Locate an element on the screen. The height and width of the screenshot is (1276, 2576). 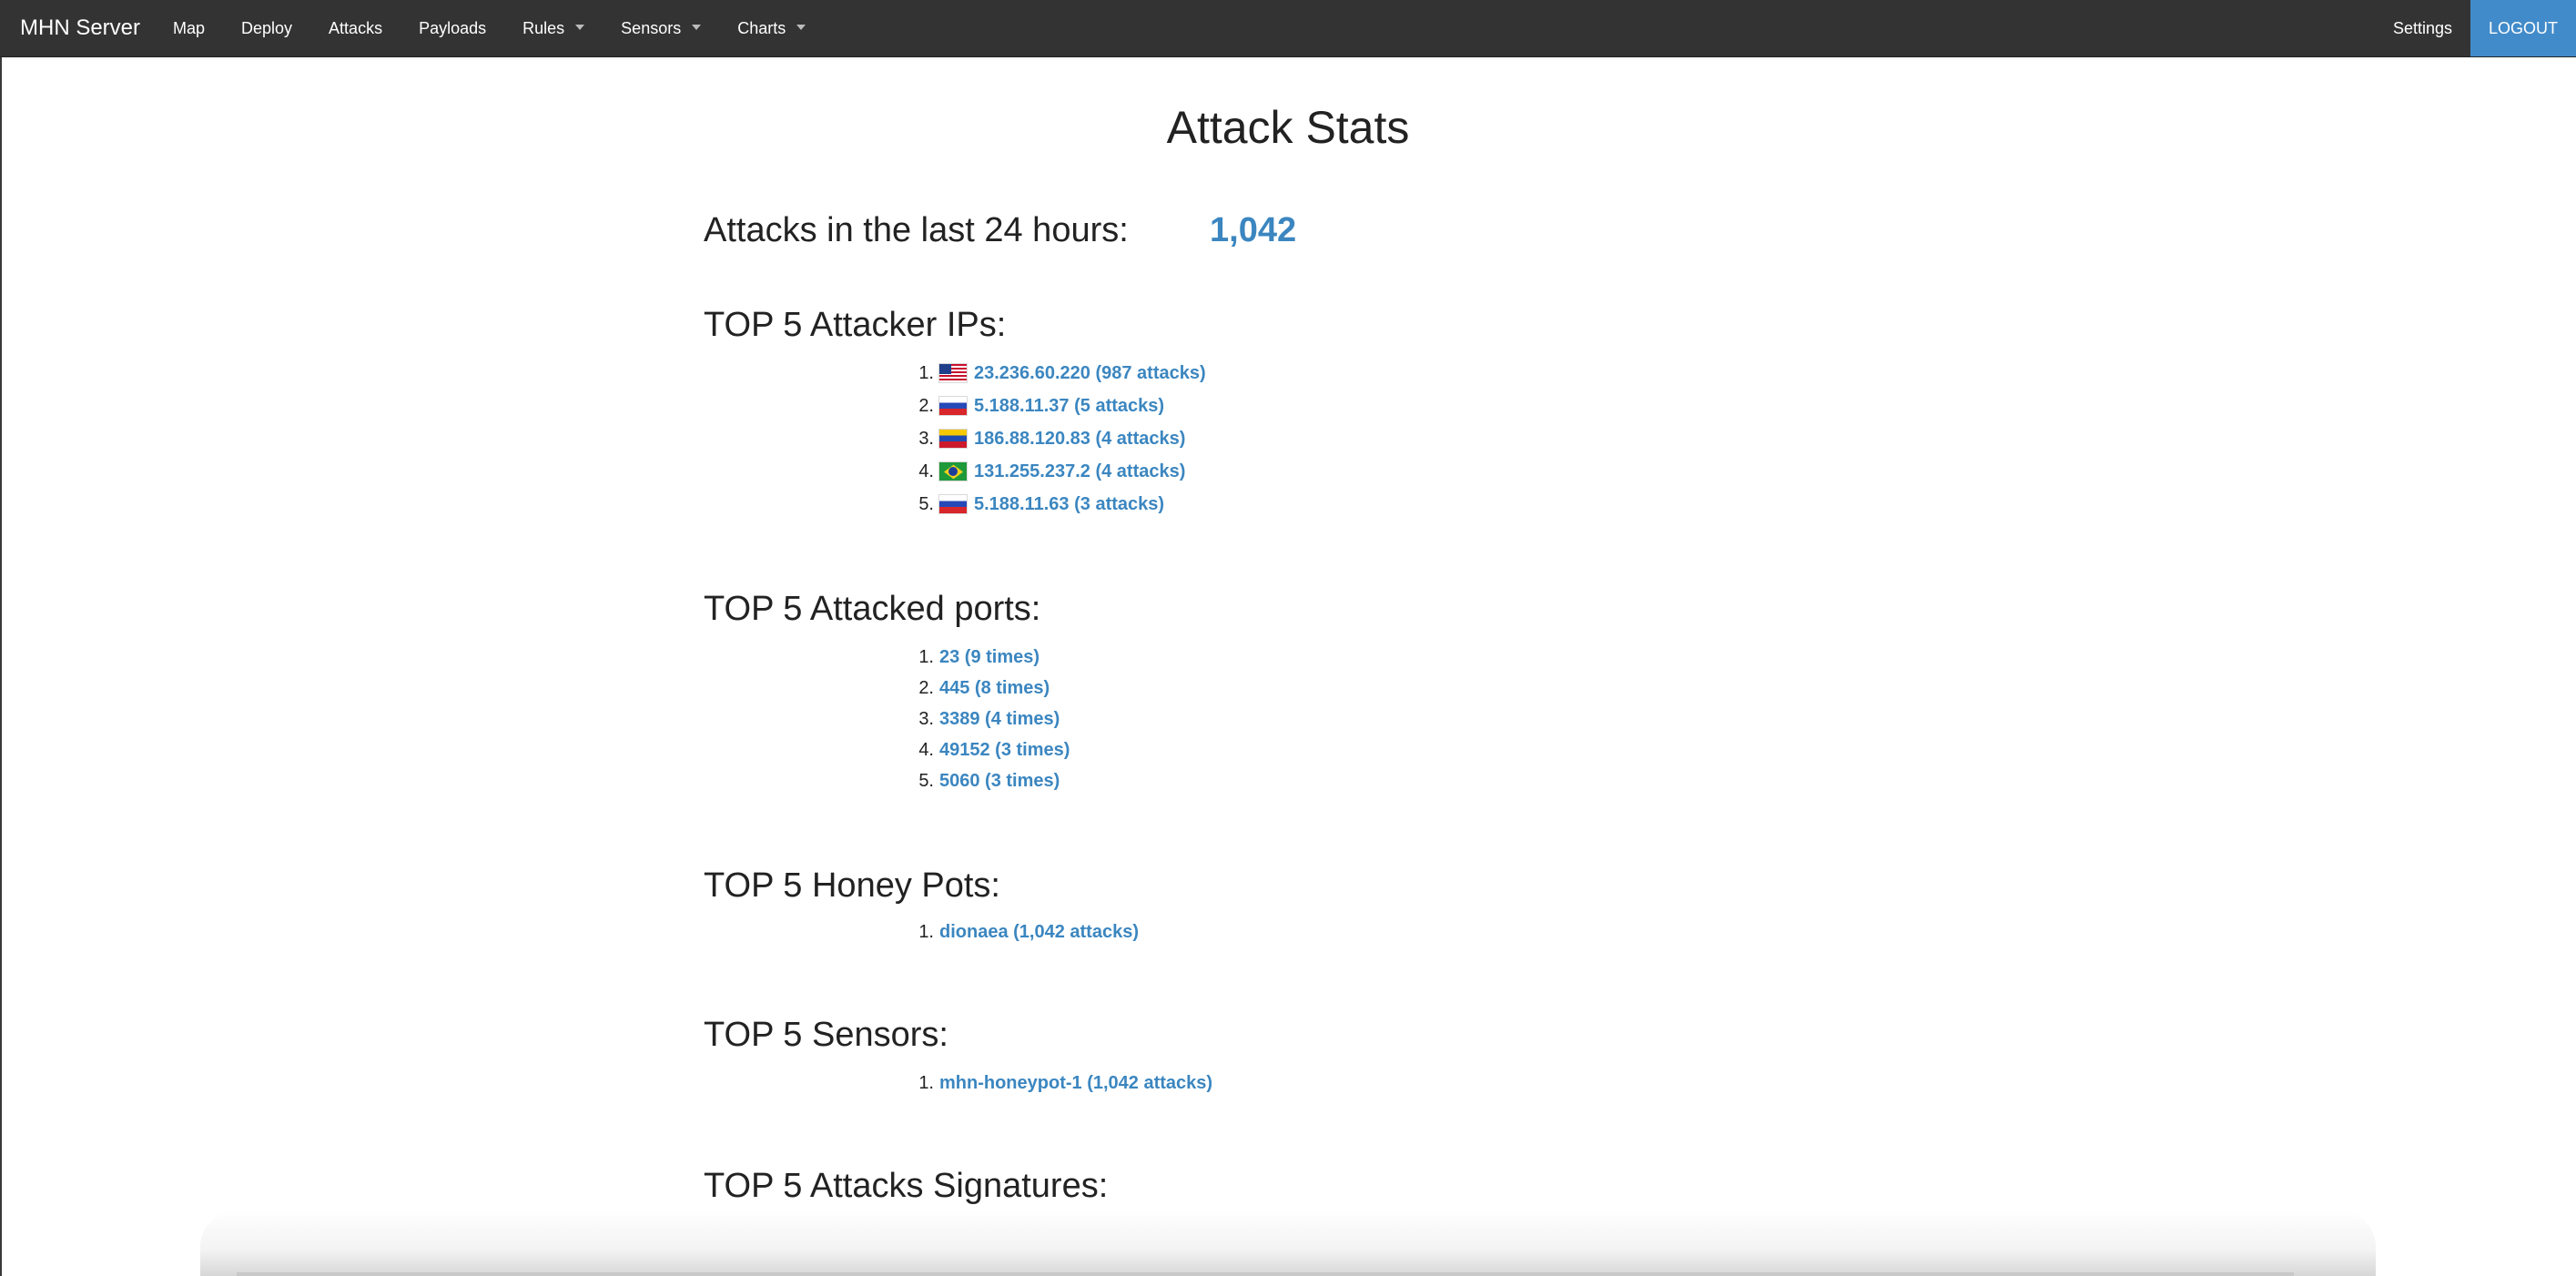
port-link: 49152 (3 times) is located at coordinates (1005, 750).